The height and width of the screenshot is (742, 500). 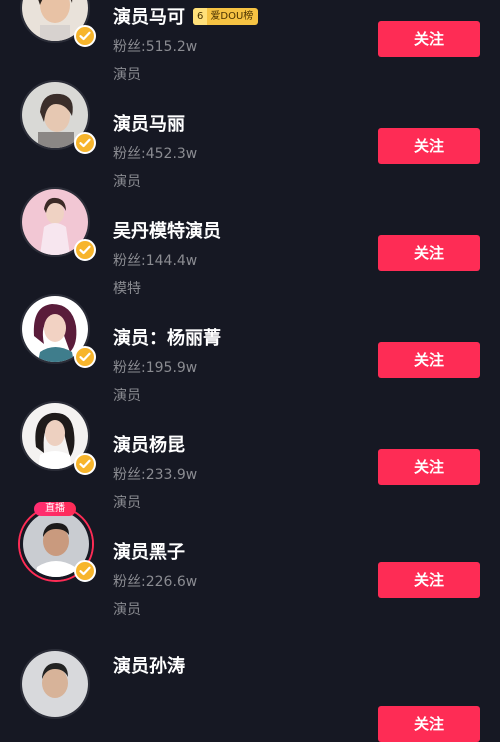 What do you see at coordinates (155, 475) in the screenshot?
I see `fan-count: 粉丝:233.9w` at bounding box center [155, 475].